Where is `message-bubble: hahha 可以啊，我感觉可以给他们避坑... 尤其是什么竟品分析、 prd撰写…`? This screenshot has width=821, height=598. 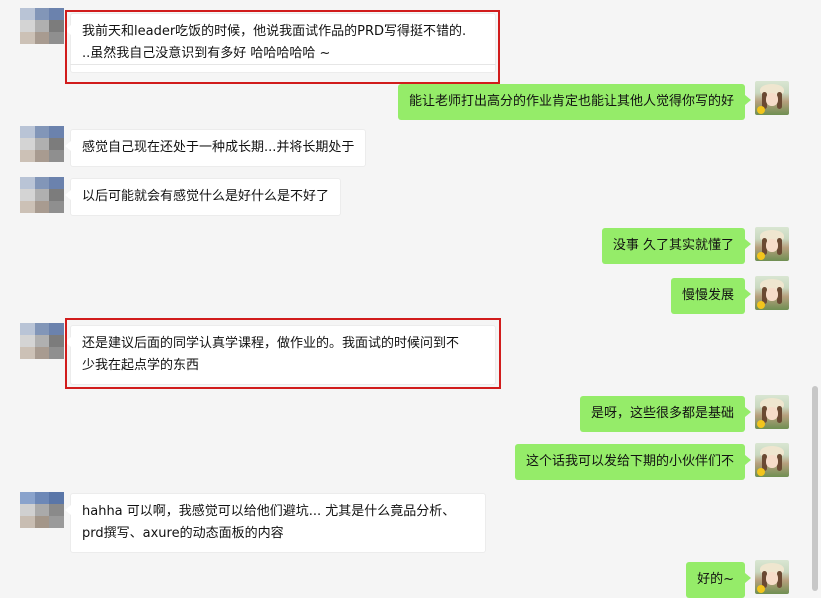
message-bubble: hahha 可以啊，我感觉可以给他们避坑... 尤其是什么竟品分析、 prd撰写… is located at coordinates (275, 523).